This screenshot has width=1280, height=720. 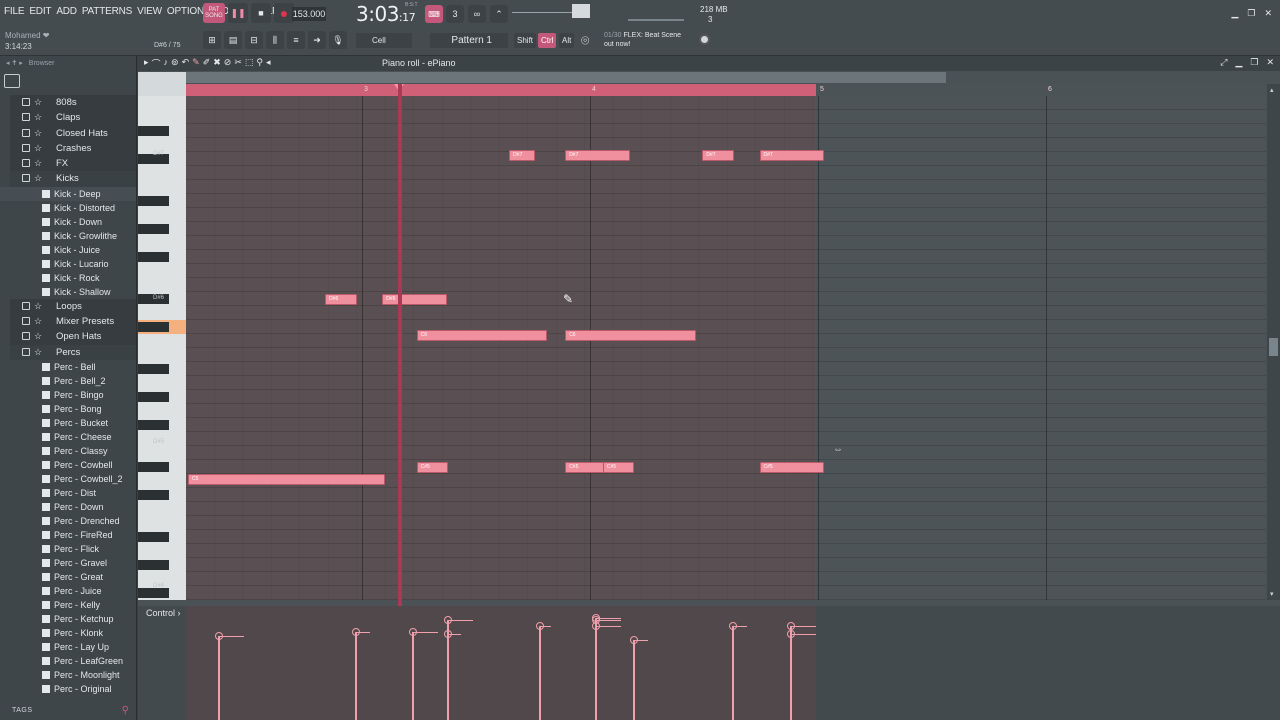 I want to click on news-icon: ⌾, so click(x=585, y=40).